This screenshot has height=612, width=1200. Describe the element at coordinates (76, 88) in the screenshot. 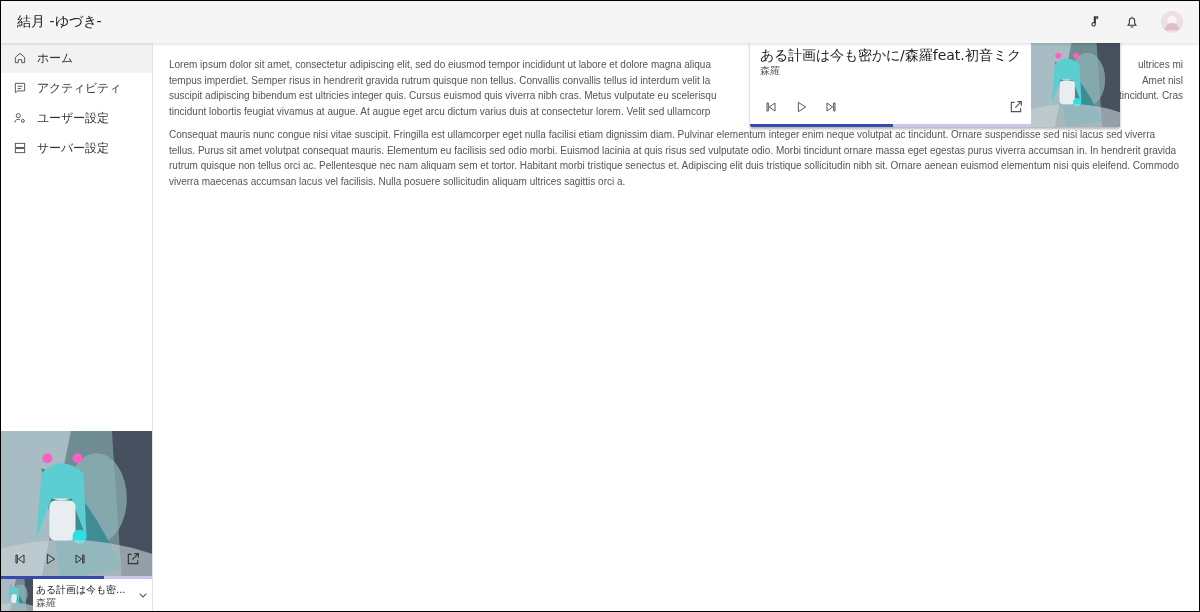

I see `nav-item: アクティビティ` at that location.